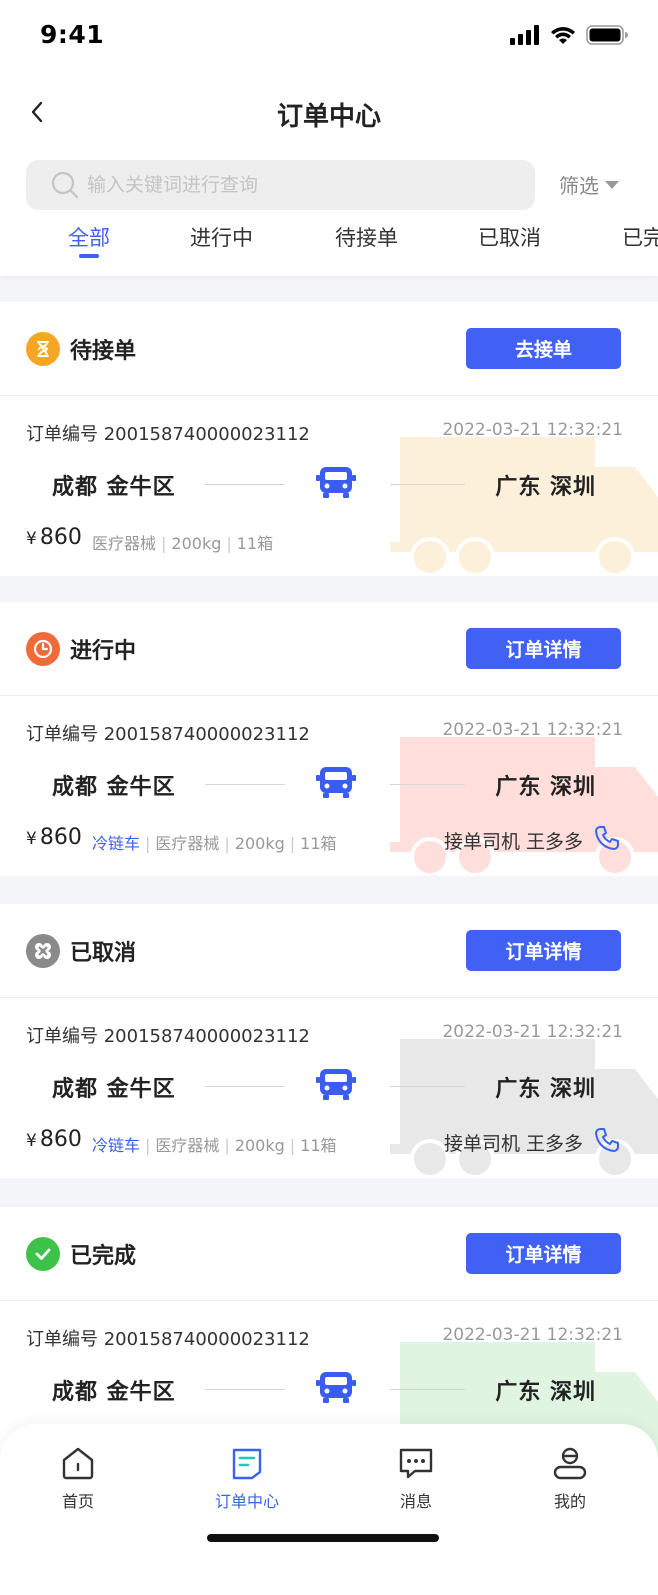 The height and width of the screenshot is (1595, 658). I want to click on status-time: 9:41, so click(72, 34).